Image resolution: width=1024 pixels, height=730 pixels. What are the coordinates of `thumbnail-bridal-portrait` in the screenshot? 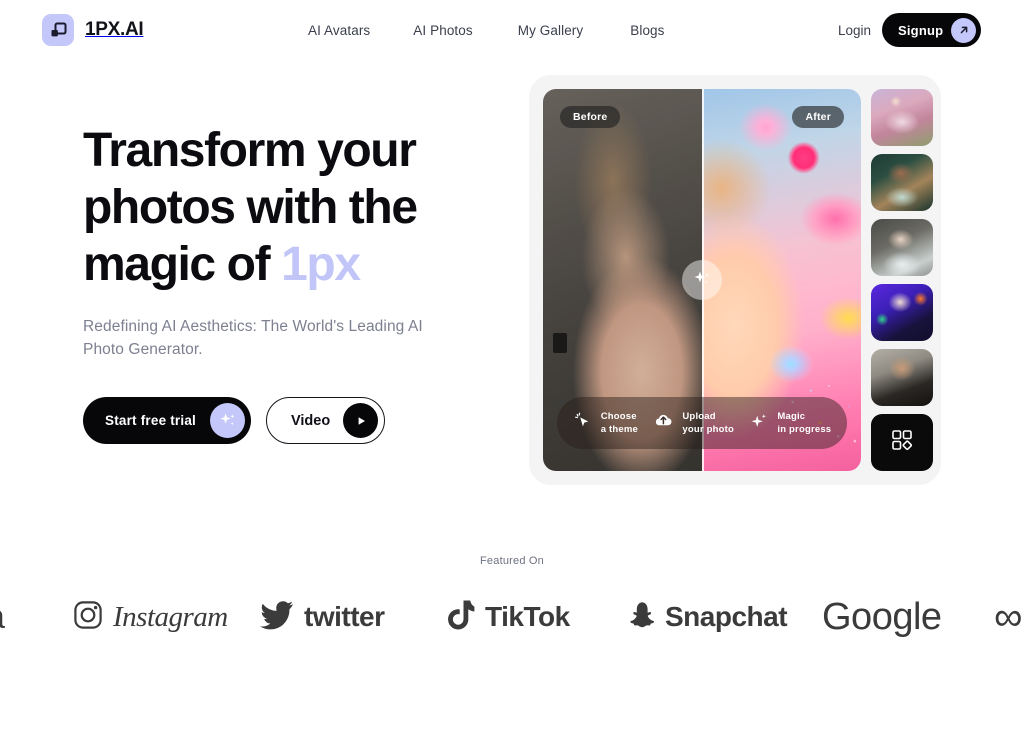 It's located at (902, 247).